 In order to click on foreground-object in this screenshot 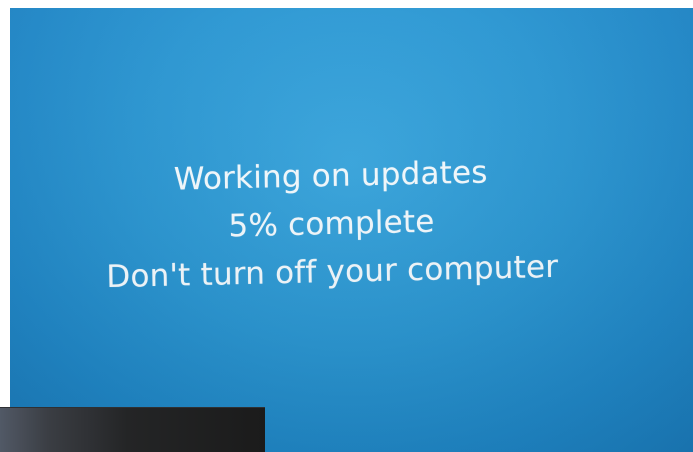, I will do `click(132, 429)`.